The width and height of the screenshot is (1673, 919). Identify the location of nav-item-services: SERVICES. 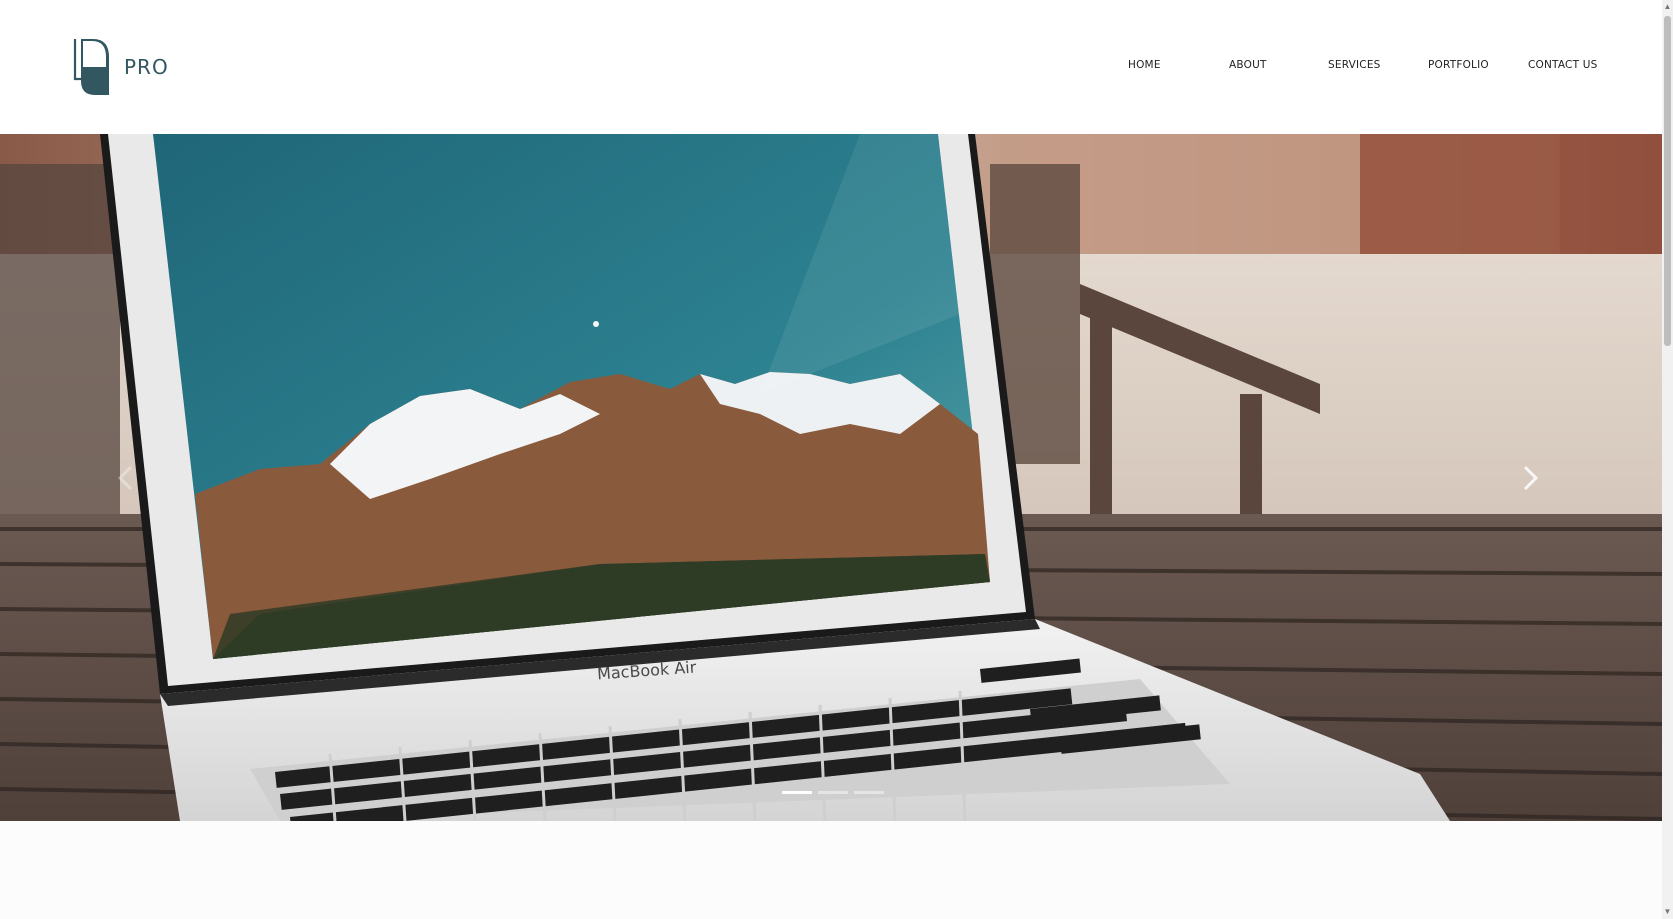
(1354, 65).